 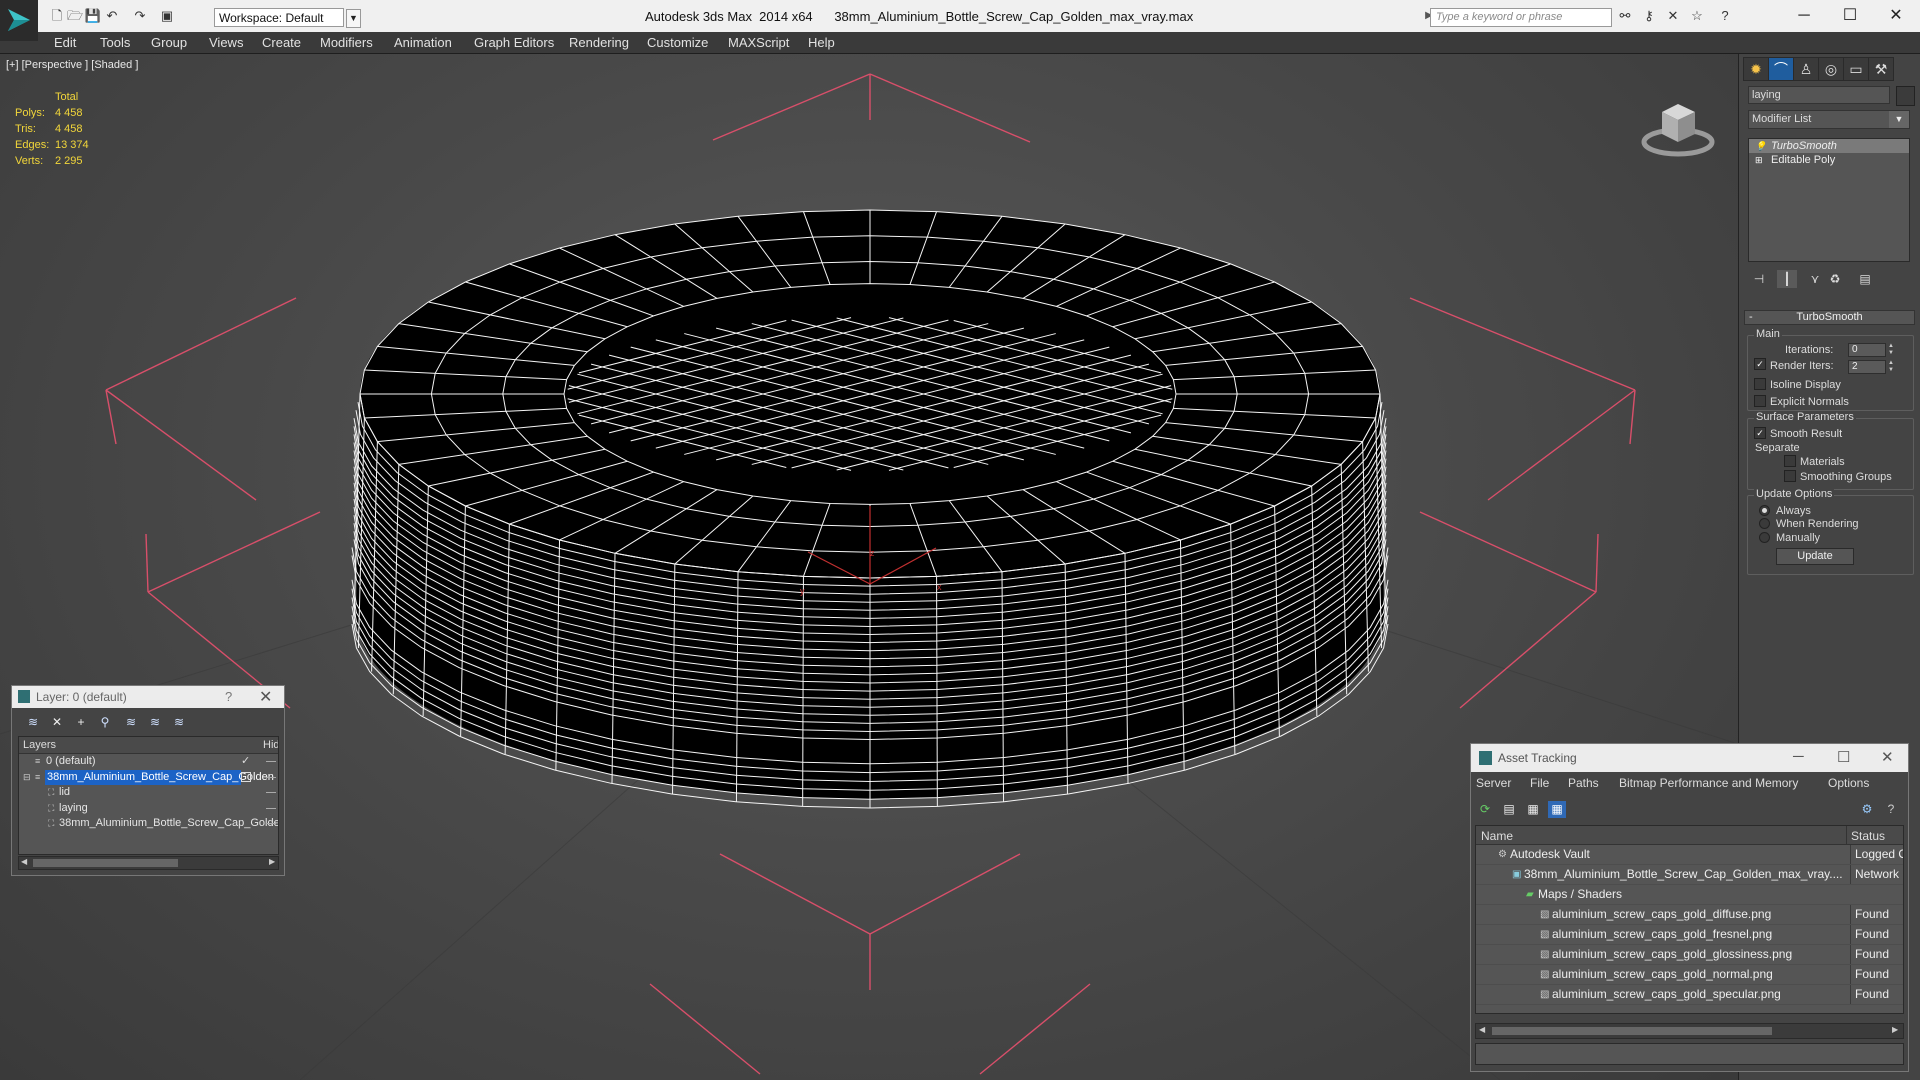 What do you see at coordinates (1689, 1054) in the screenshot?
I see `asset-path-status-field` at bounding box center [1689, 1054].